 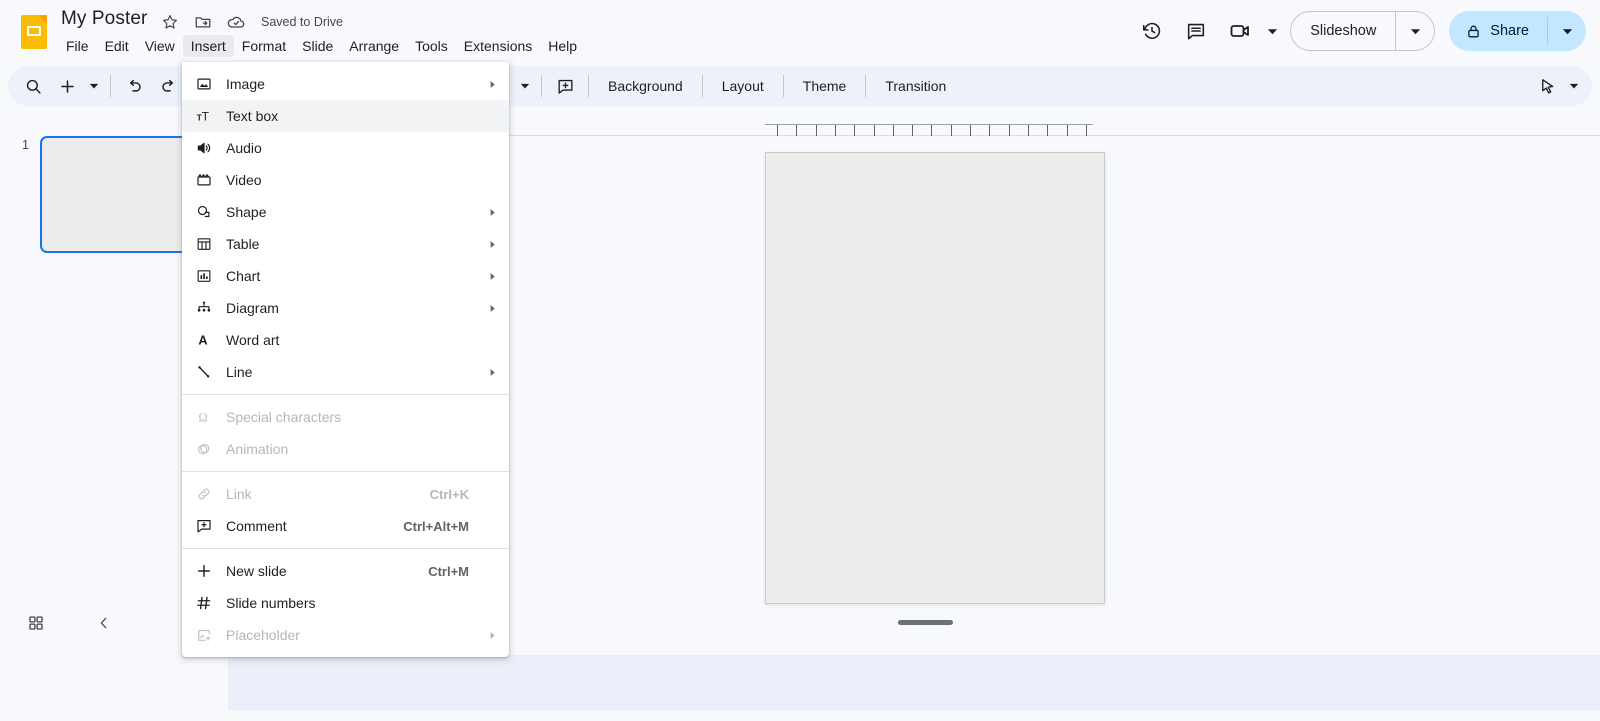 What do you see at coordinates (825, 86) in the screenshot?
I see `theme-button: Theme` at bounding box center [825, 86].